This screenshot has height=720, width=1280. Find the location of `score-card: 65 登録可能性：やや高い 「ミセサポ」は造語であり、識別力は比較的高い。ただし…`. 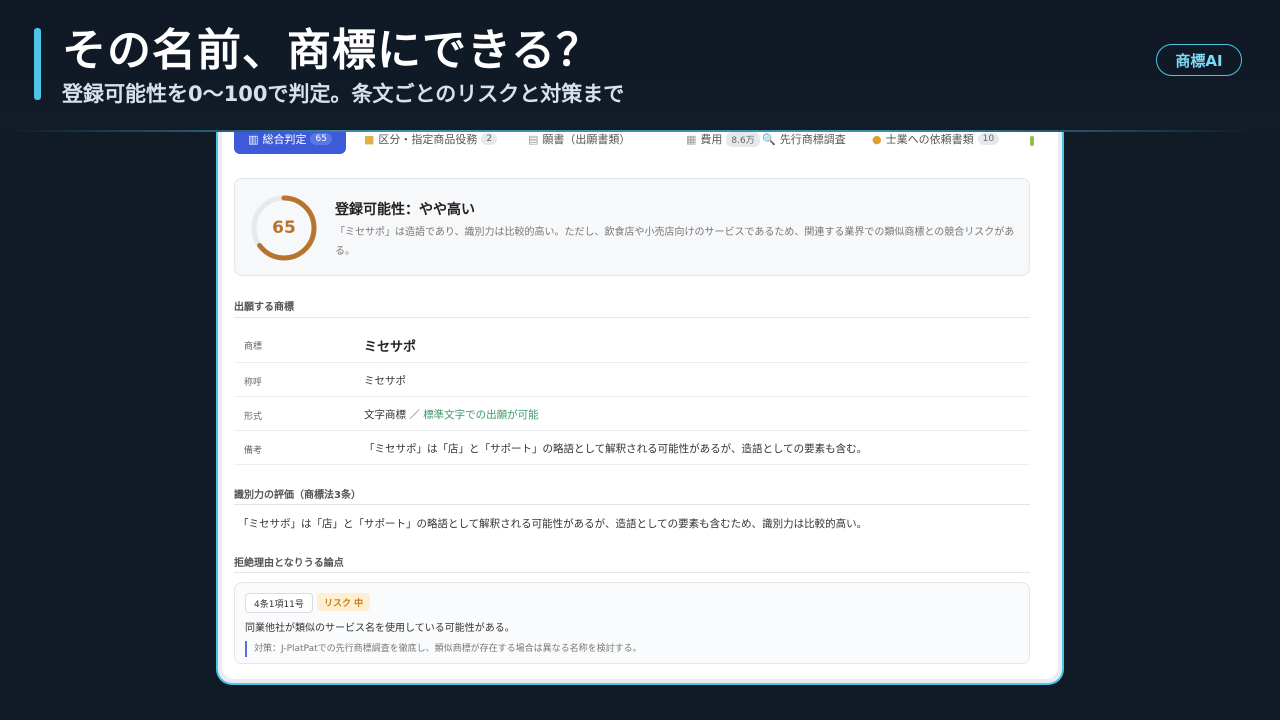

score-card: 65 登録可能性：やや高い 「ミセサポ」は造語であり、識別力は比較的高い。ただし… is located at coordinates (632, 227).